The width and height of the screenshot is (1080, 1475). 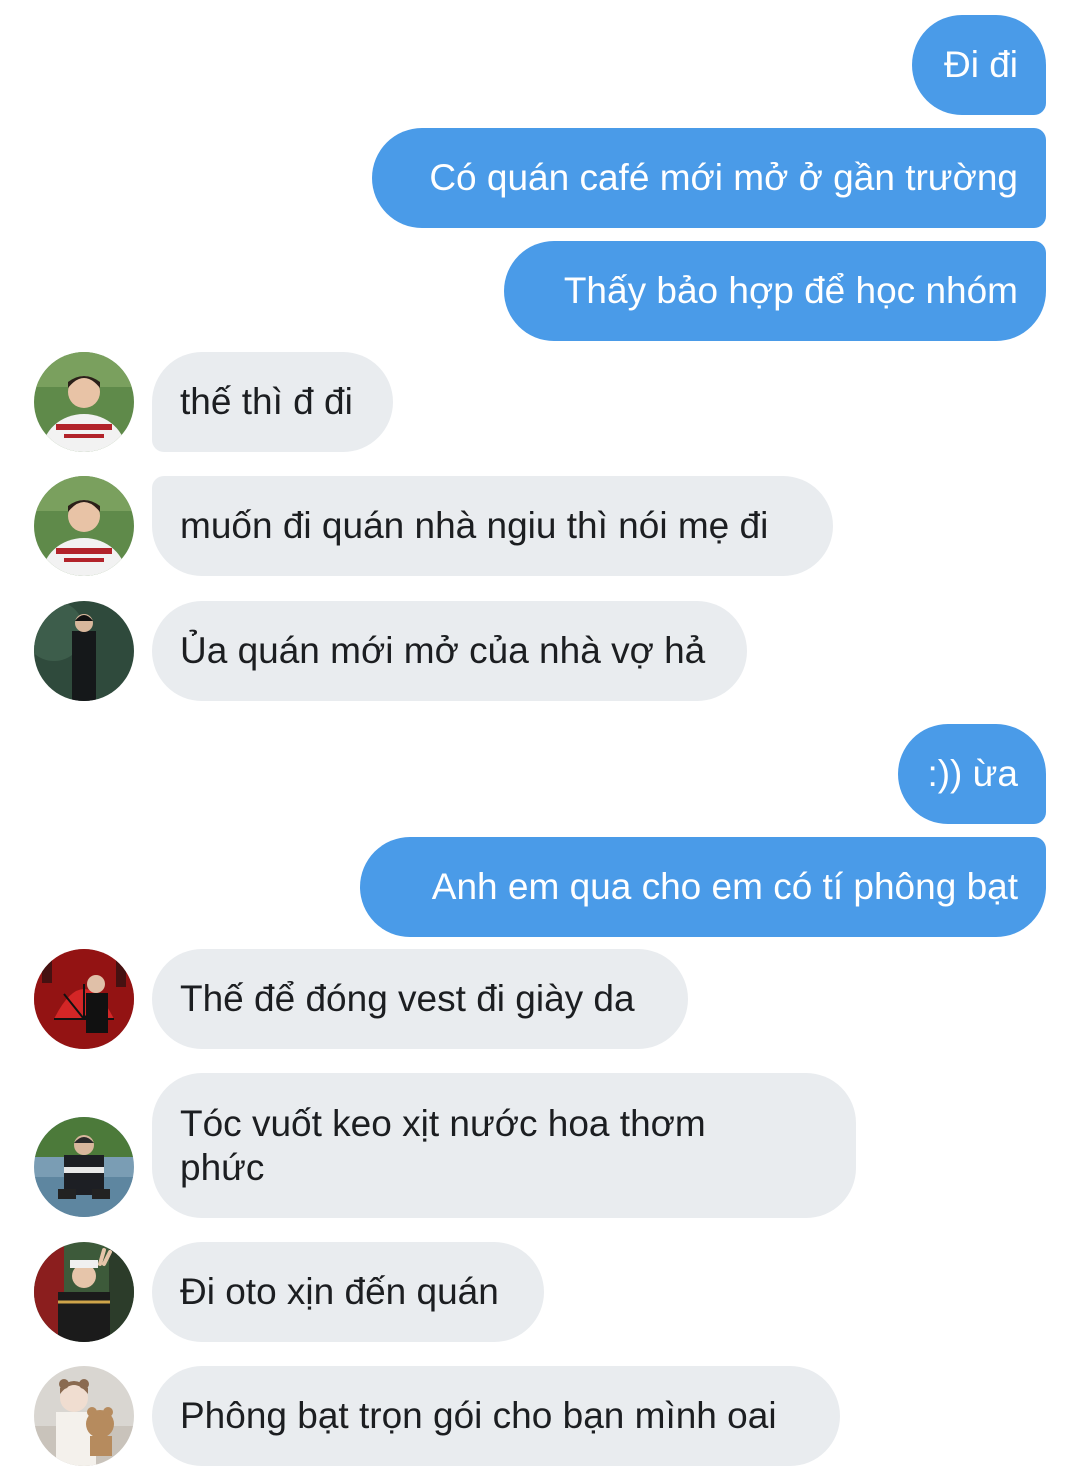 What do you see at coordinates (504, 1145) in the screenshot?
I see `incoming-message: Tóc vuốt keo xịt nước hoa thơm phức` at bounding box center [504, 1145].